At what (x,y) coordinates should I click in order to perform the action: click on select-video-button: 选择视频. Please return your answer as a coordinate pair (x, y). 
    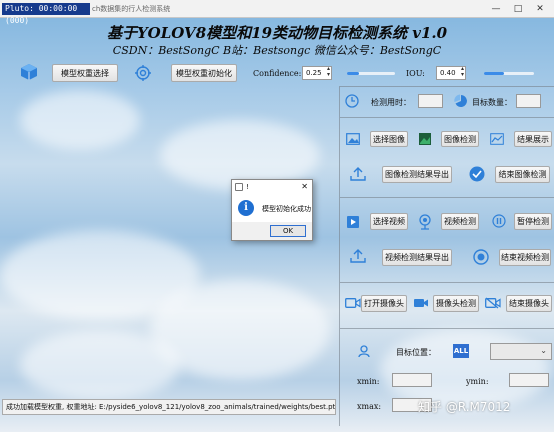
    Looking at the image, I should click on (389, 221).